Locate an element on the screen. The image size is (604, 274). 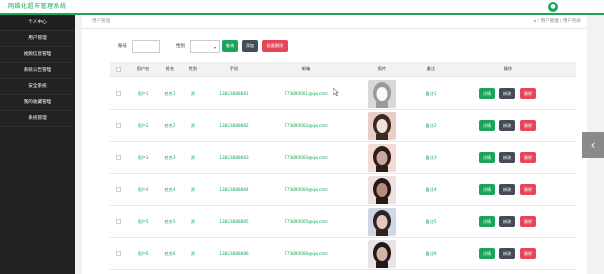
cell-note: 备注6 is located at coordinates (431, 253).